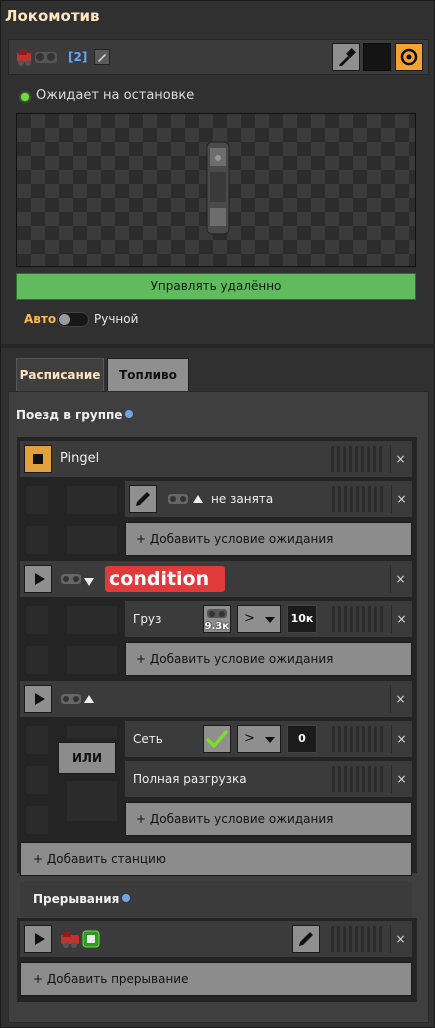 This screenshot has width=435, height=1028. What do you see at coordinates (60, 375) in the screenshot?
I see `tab-schedule: Расписание` at bounding box center [60, 375].